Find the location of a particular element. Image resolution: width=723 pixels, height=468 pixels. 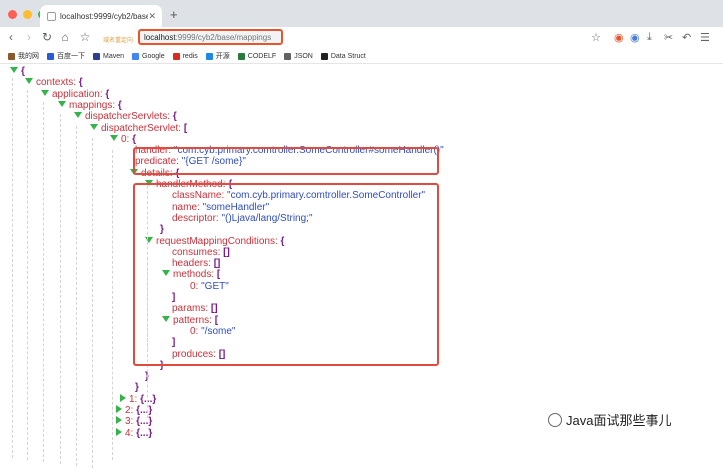

wechat-icon is located at coordinates (555, 419).